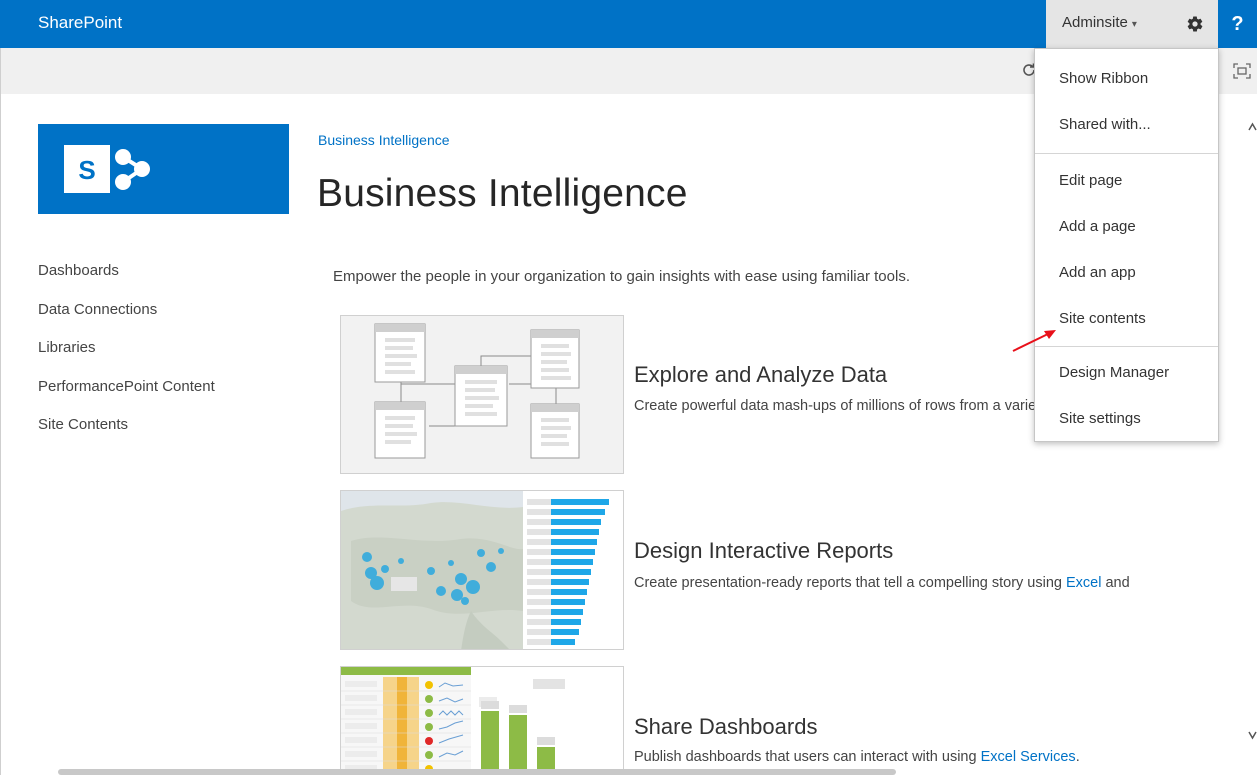 This screenshot has height=775, width=1257. What do you see at coordinates (1095, 22) in the screenshot?
I see `user-name: Adminsite` at bounding box center [1095, 22].